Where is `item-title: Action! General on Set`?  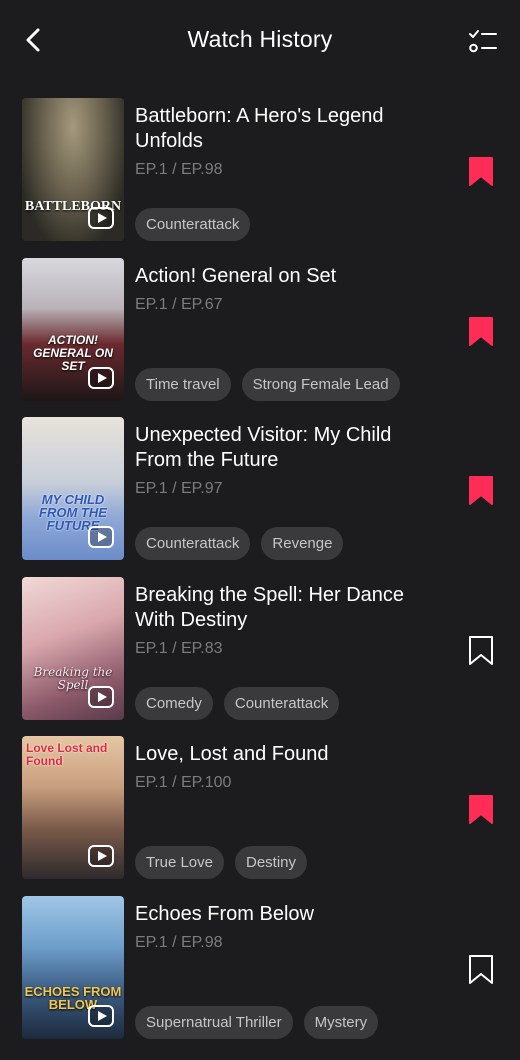 item-title: Action! General on Set is located at coordinates (236, 275).